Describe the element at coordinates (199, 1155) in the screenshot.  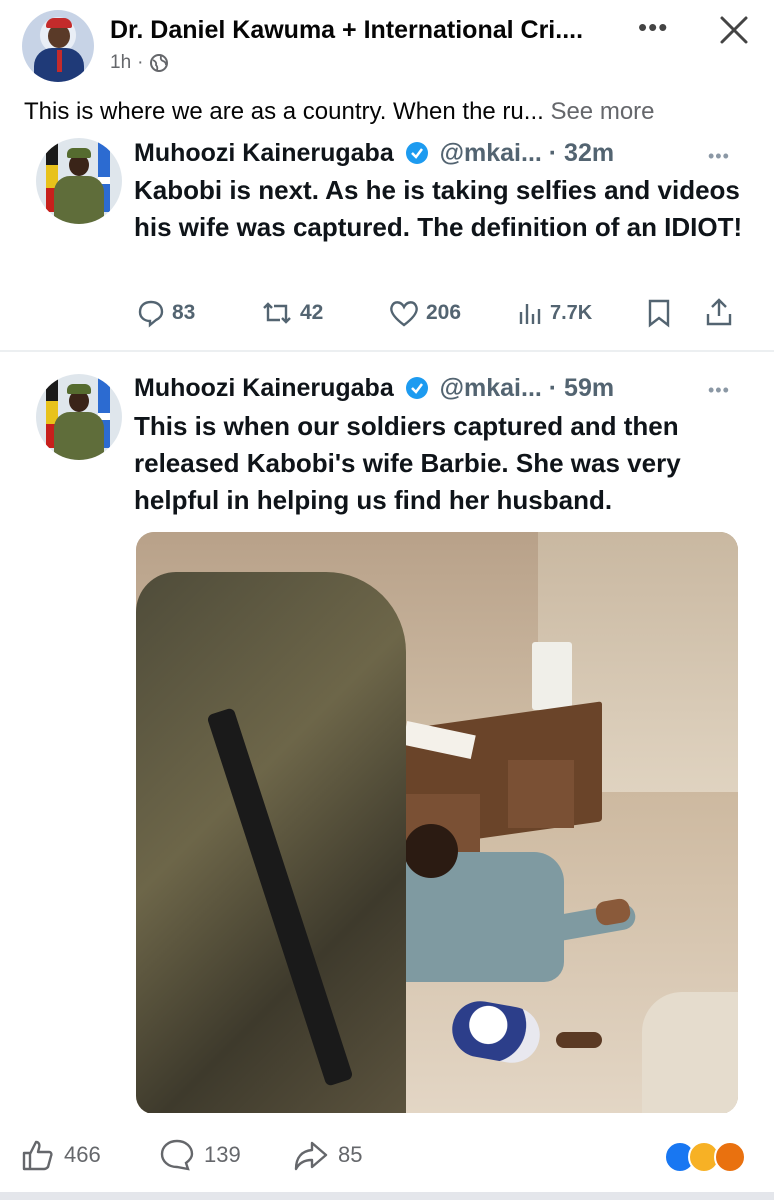
I see `comment-button: 139` at that location.